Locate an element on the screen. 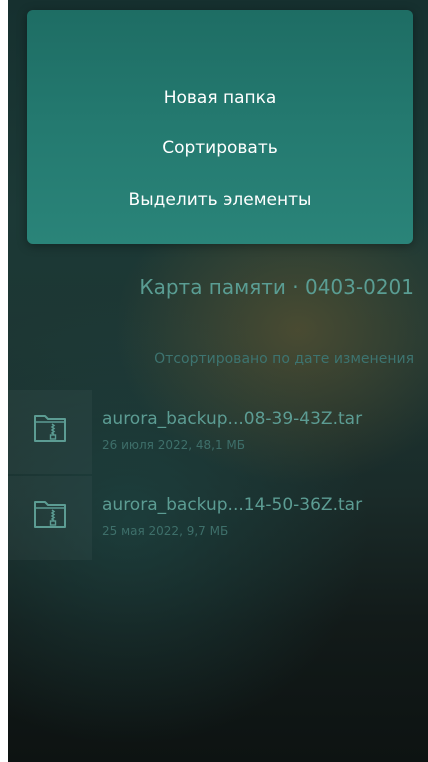 This screenshot has height=762, width=428. file-meta: 25 мая 2022, 9,7 МБ is located at coordinates (165, 531).